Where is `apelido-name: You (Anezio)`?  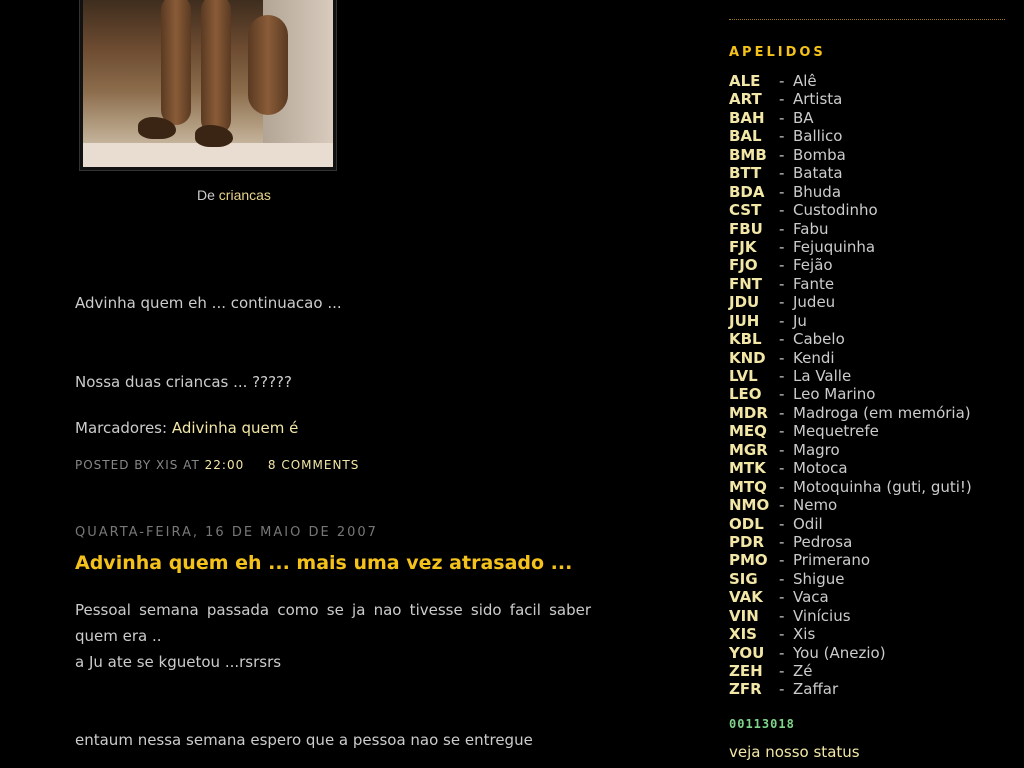
apelido-name: You (Anezio) is located at coordinates (839, 652).